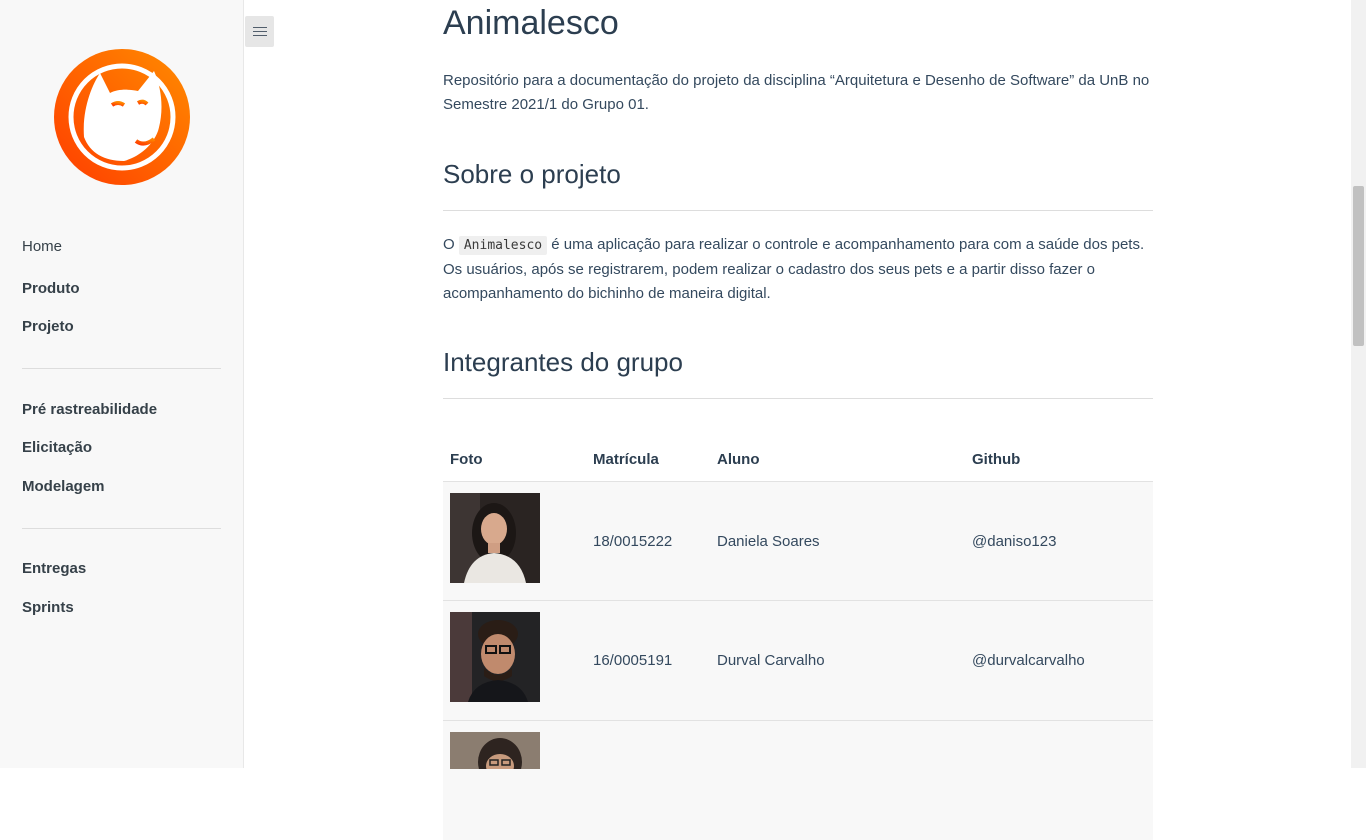  What do you see at coordinates (51, 288) in the screenshot?
I see `sidebar-item-produto: Produto` at bounding box center [51, 288].